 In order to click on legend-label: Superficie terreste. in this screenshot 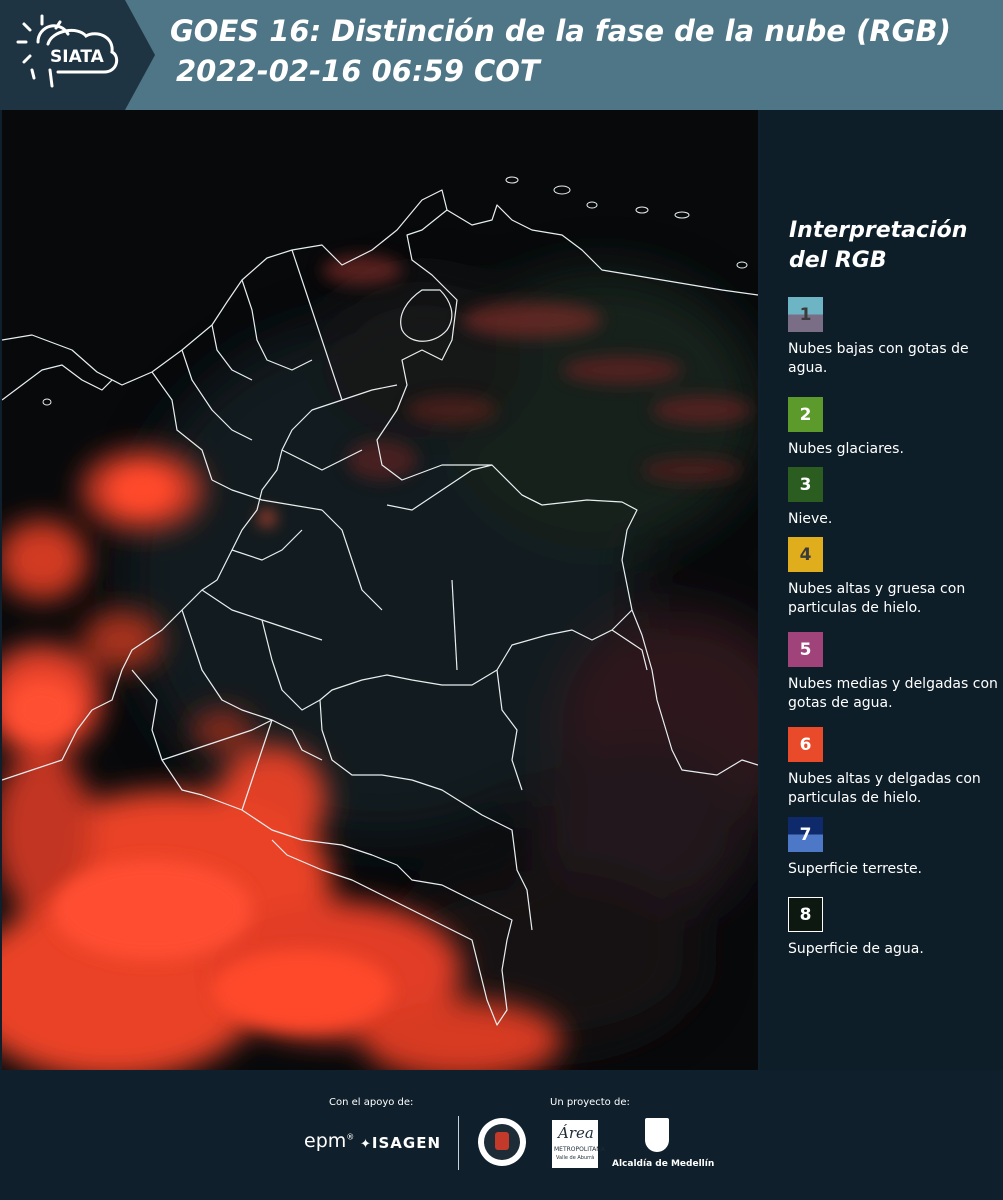, I will do `click(855, 869)`.